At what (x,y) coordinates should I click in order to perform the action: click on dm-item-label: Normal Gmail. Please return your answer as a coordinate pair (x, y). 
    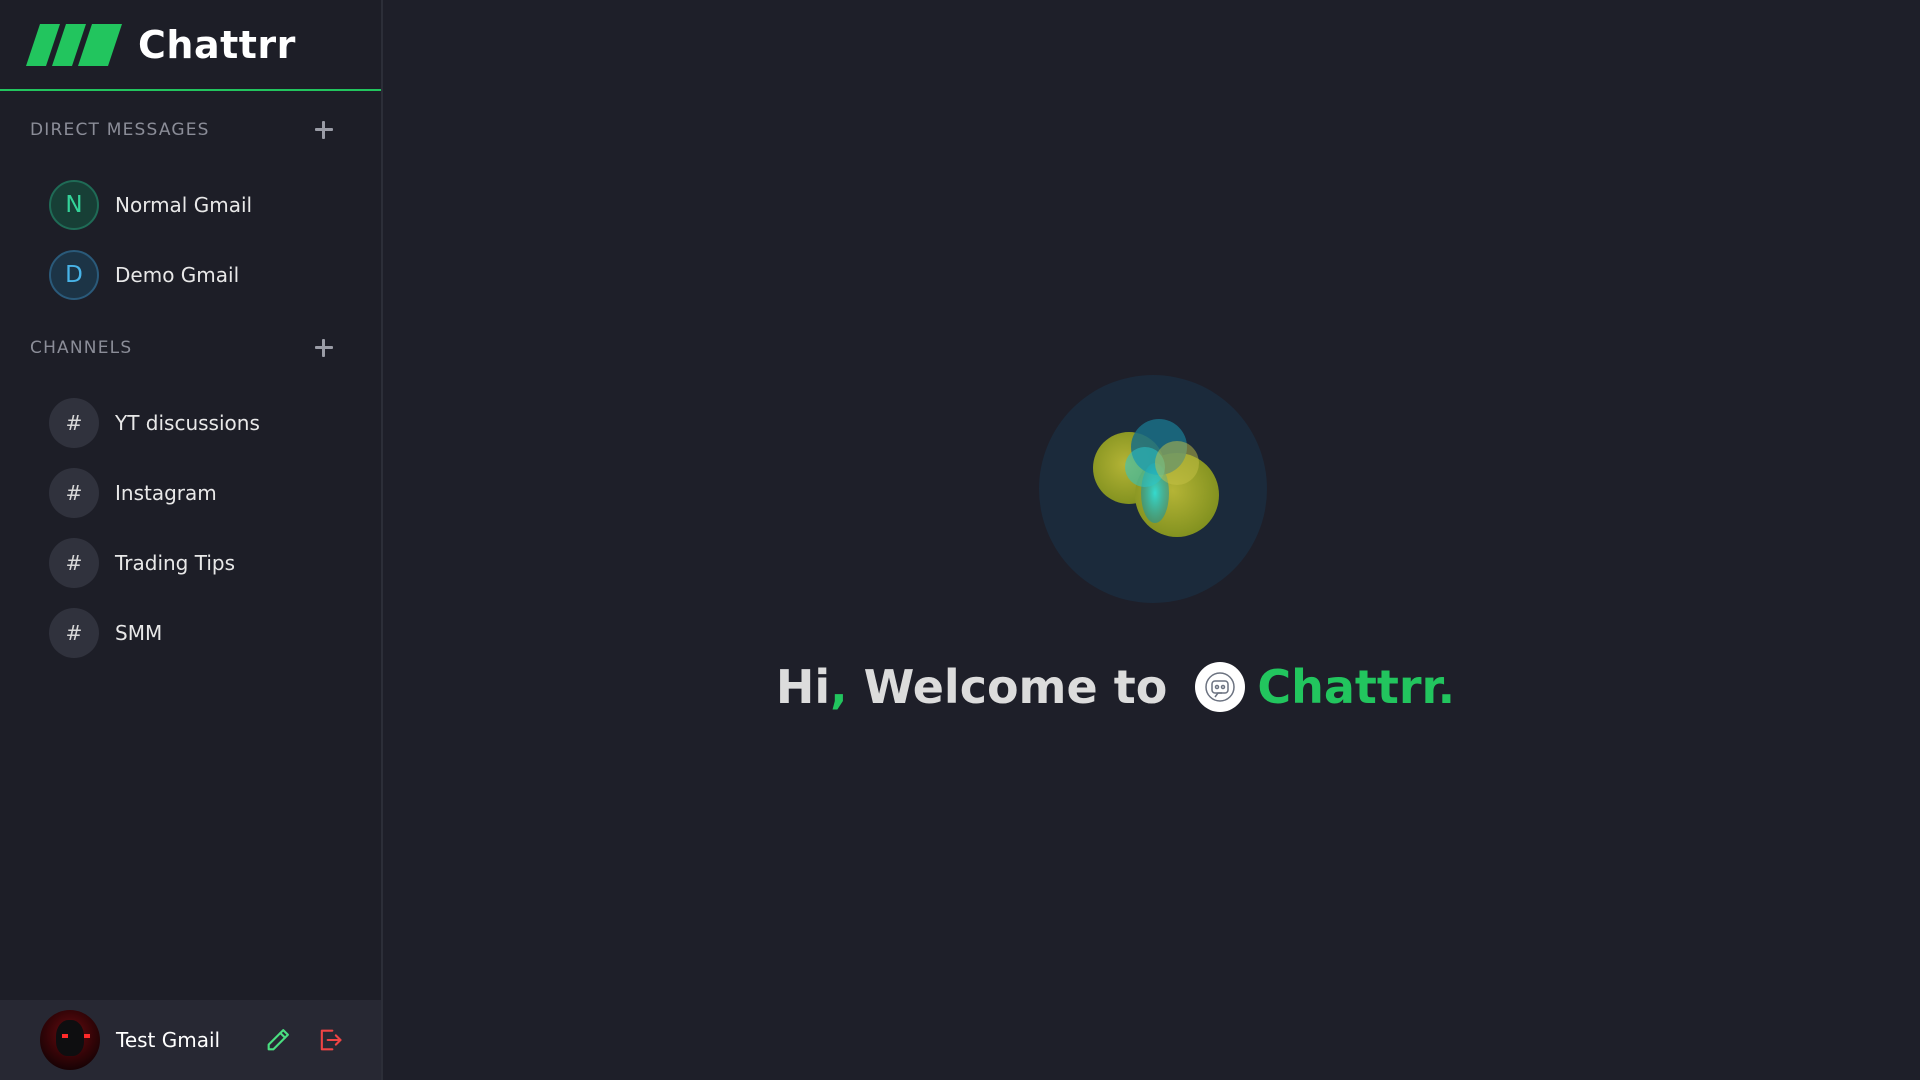
    Looking at the image, I should click on (184, 205).